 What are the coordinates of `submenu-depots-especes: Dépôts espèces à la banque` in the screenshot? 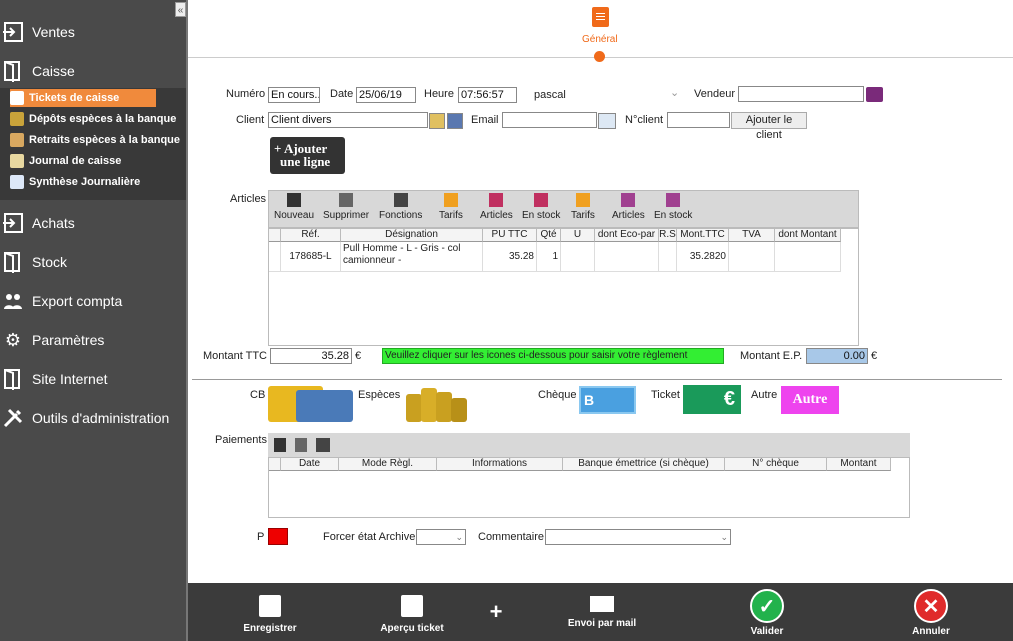 It's located at (93, 119).